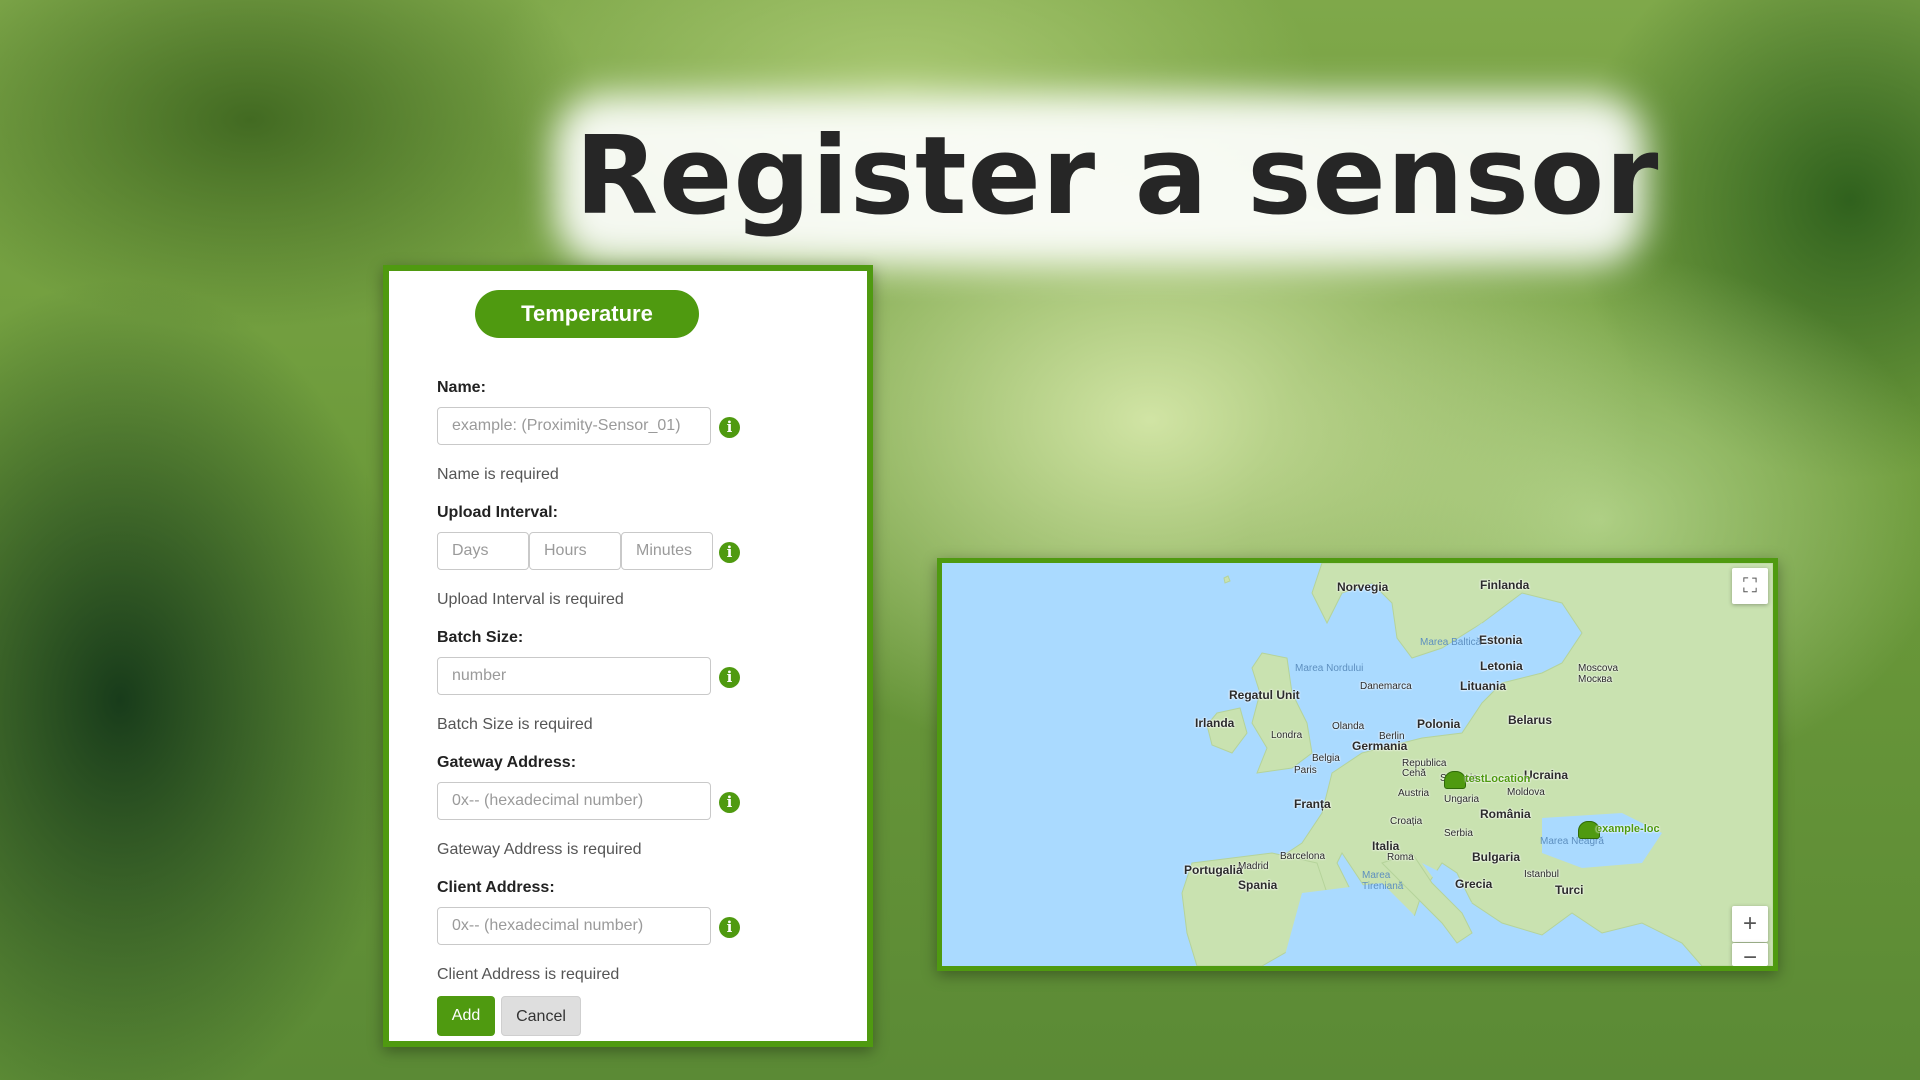 Image resolution: width=1920 pixels, height=1080 pixels. I want to click on map-label-paris: Paris, so click(1305, 770).